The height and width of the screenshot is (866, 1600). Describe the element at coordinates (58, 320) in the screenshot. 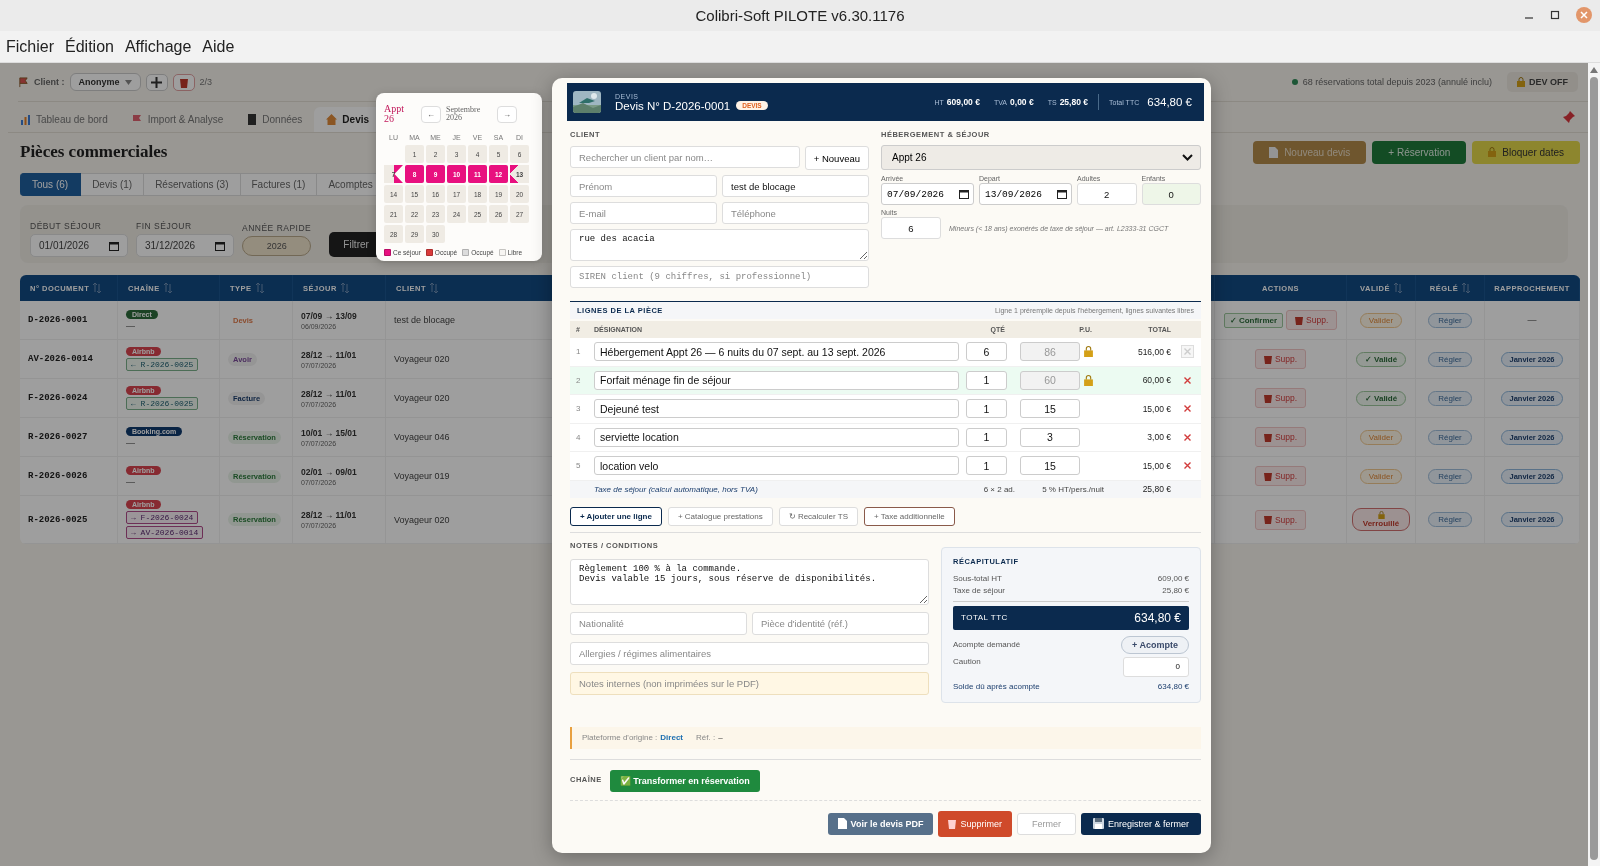

I see `document-number: D-2026-0001` at that location.